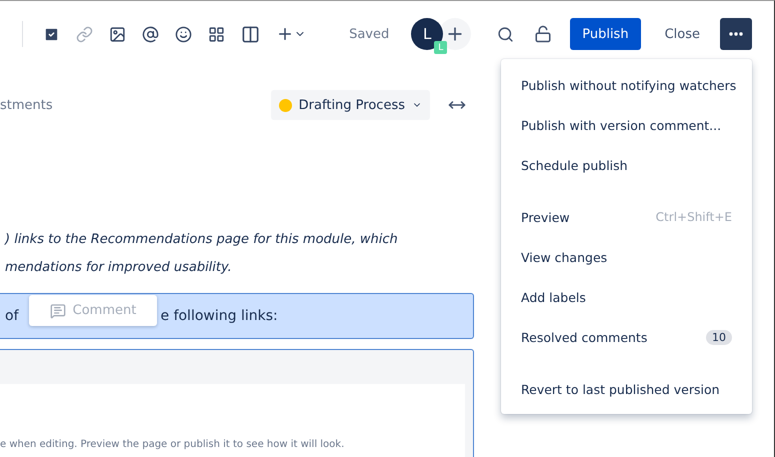 The width and height of the screenshot is (775, 457). What do you see at coordinates (84, 34) in the screenshot?
I see `link-icon` at bounding box center [84, 34].